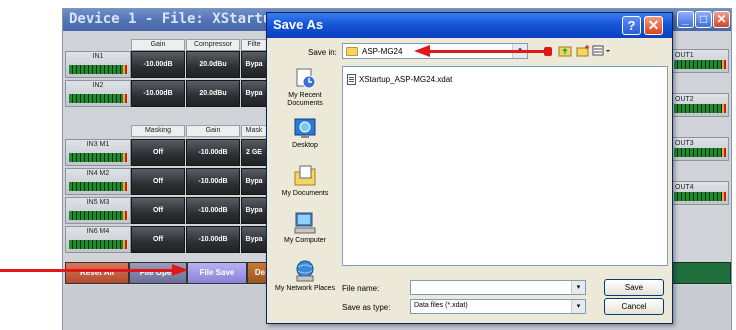  Describe the element at coordinates (602, 50) in the screenshot. I see `view-menu-icon` at that location.